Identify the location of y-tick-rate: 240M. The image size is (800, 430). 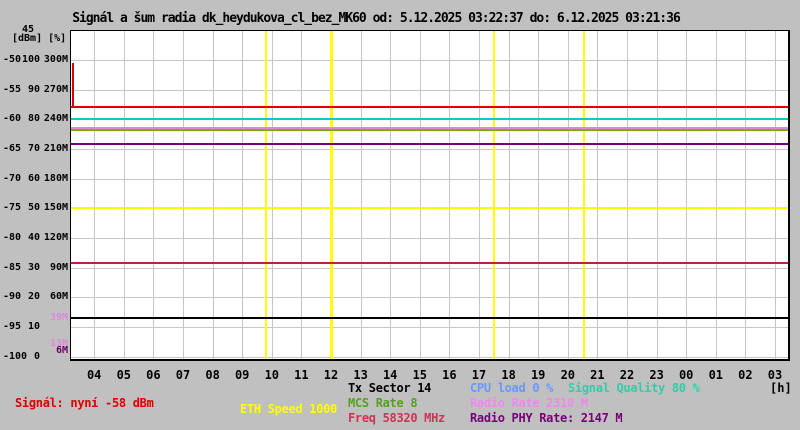
(55, 119).